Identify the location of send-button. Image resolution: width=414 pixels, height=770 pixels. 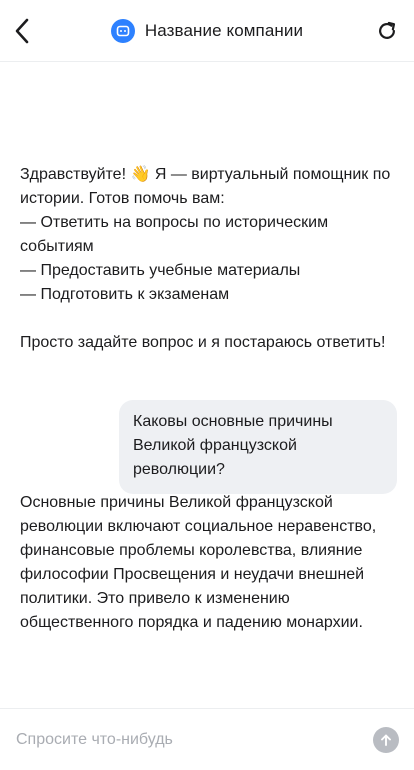
(386, 740).